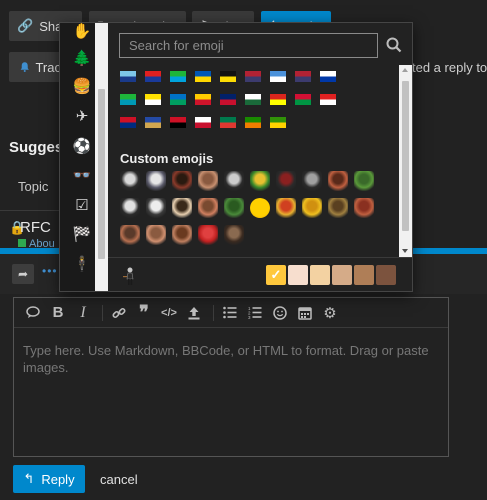 The width and height of the screenshot is (487, 500). Describe the element at coordinates (230, 313) in the screenshot. I see `bullet-list-icon` at that location.